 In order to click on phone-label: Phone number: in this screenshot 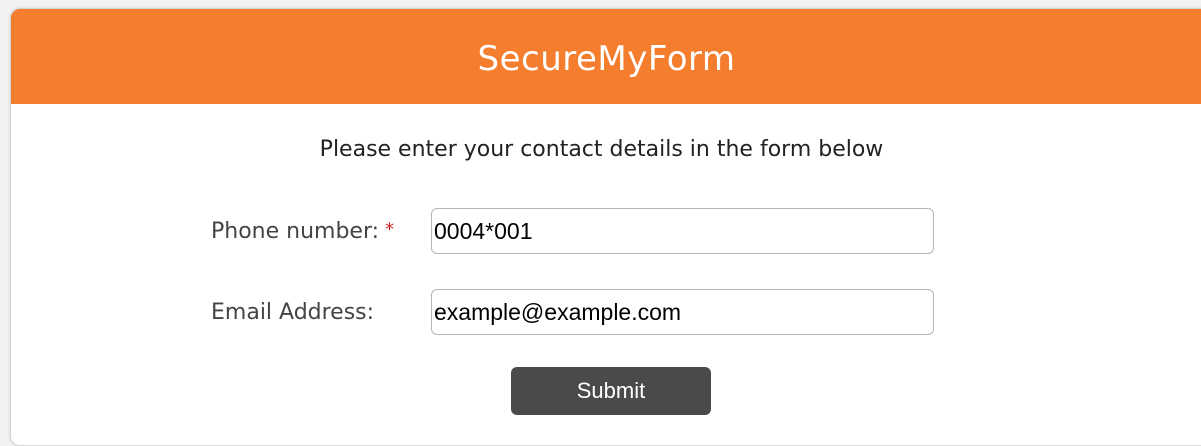, I will do `click(295, 231)`.